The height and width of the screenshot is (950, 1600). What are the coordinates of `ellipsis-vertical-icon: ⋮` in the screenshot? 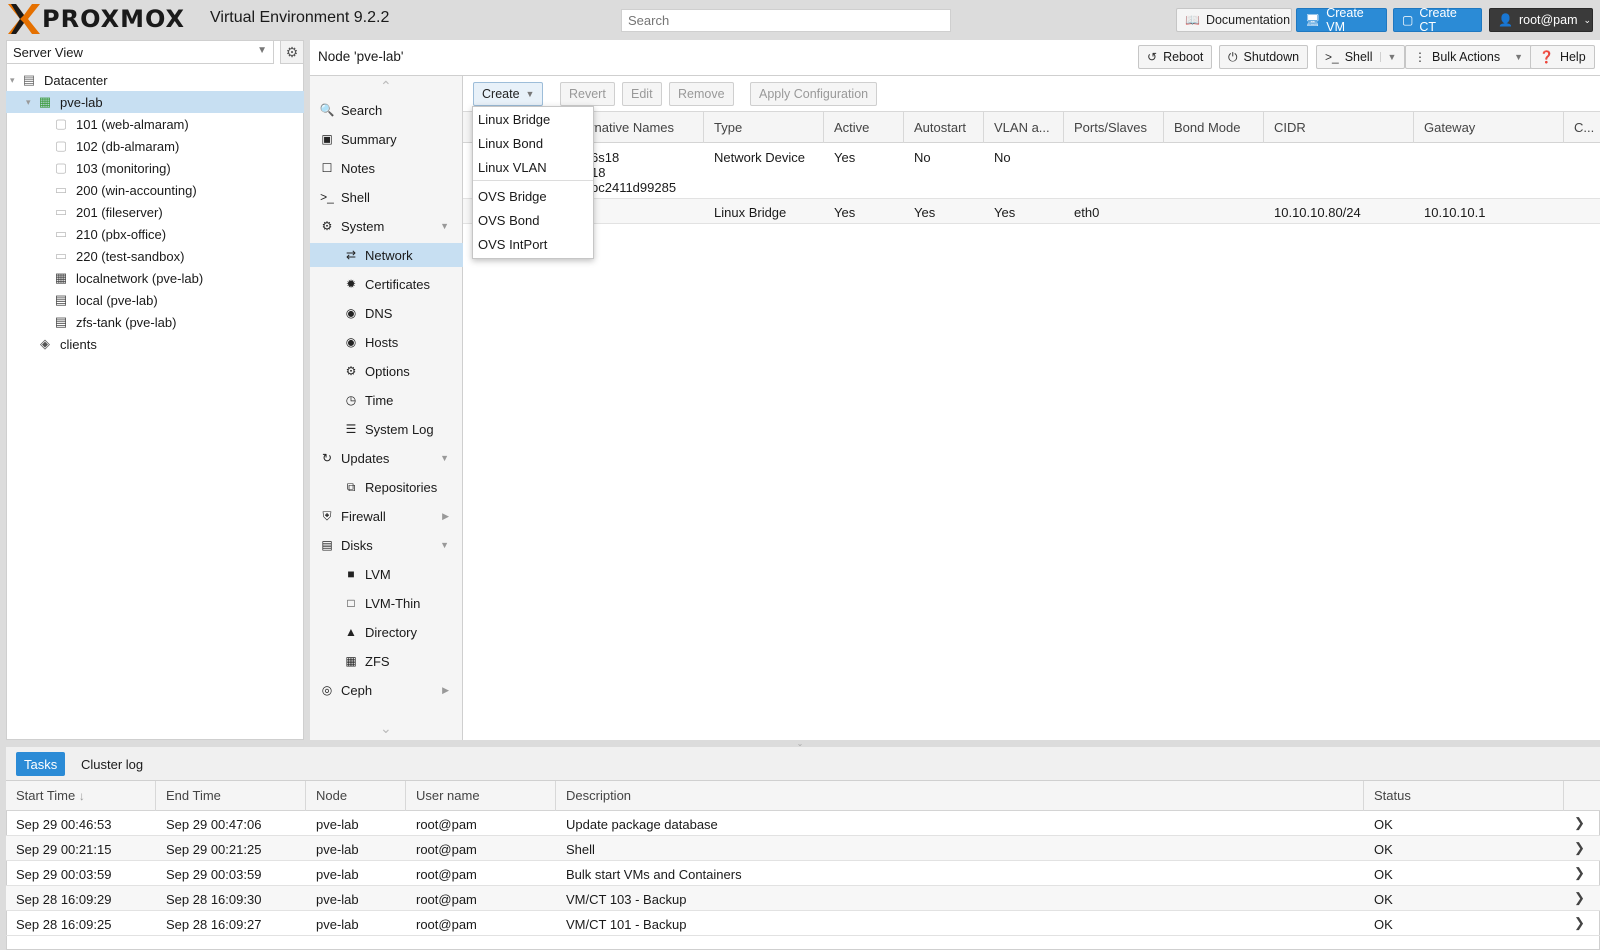 It's located at (1420, 57).